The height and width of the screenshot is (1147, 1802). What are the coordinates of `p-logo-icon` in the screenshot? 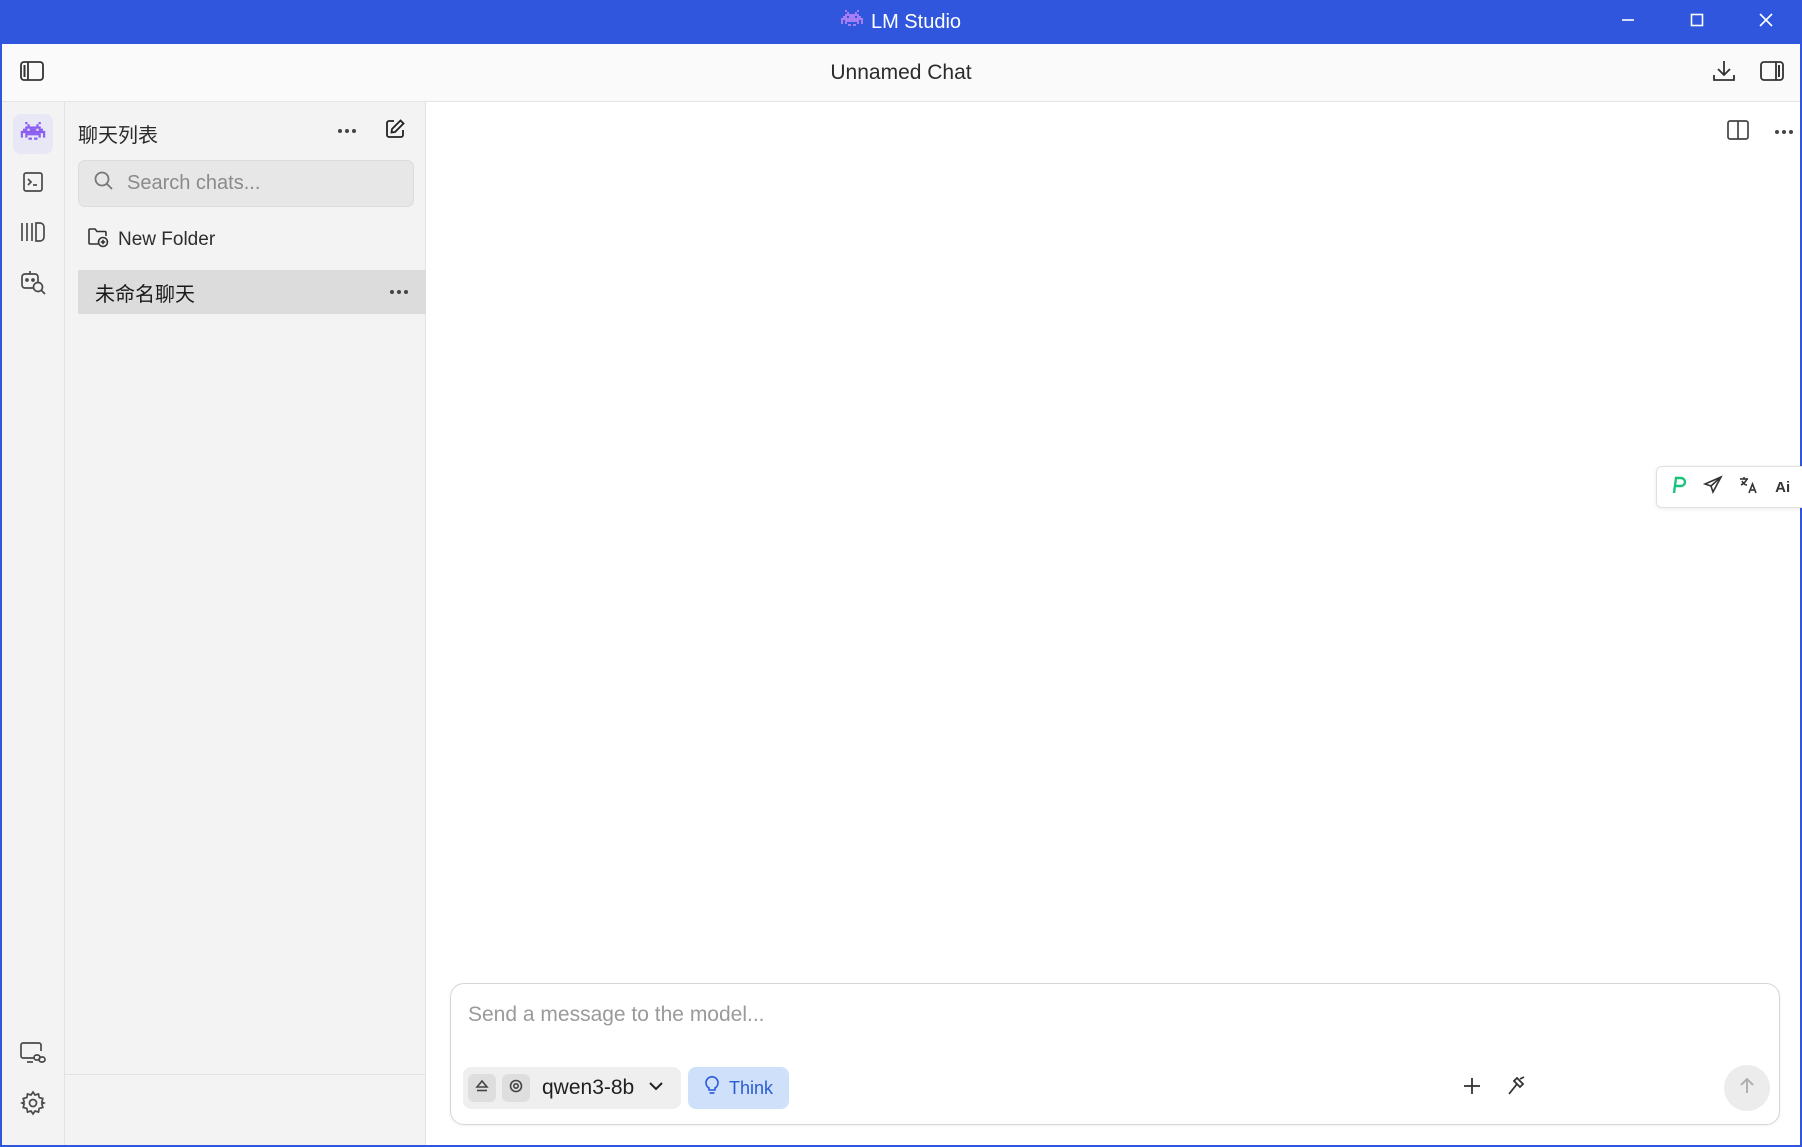 It's located at (1678, 487).